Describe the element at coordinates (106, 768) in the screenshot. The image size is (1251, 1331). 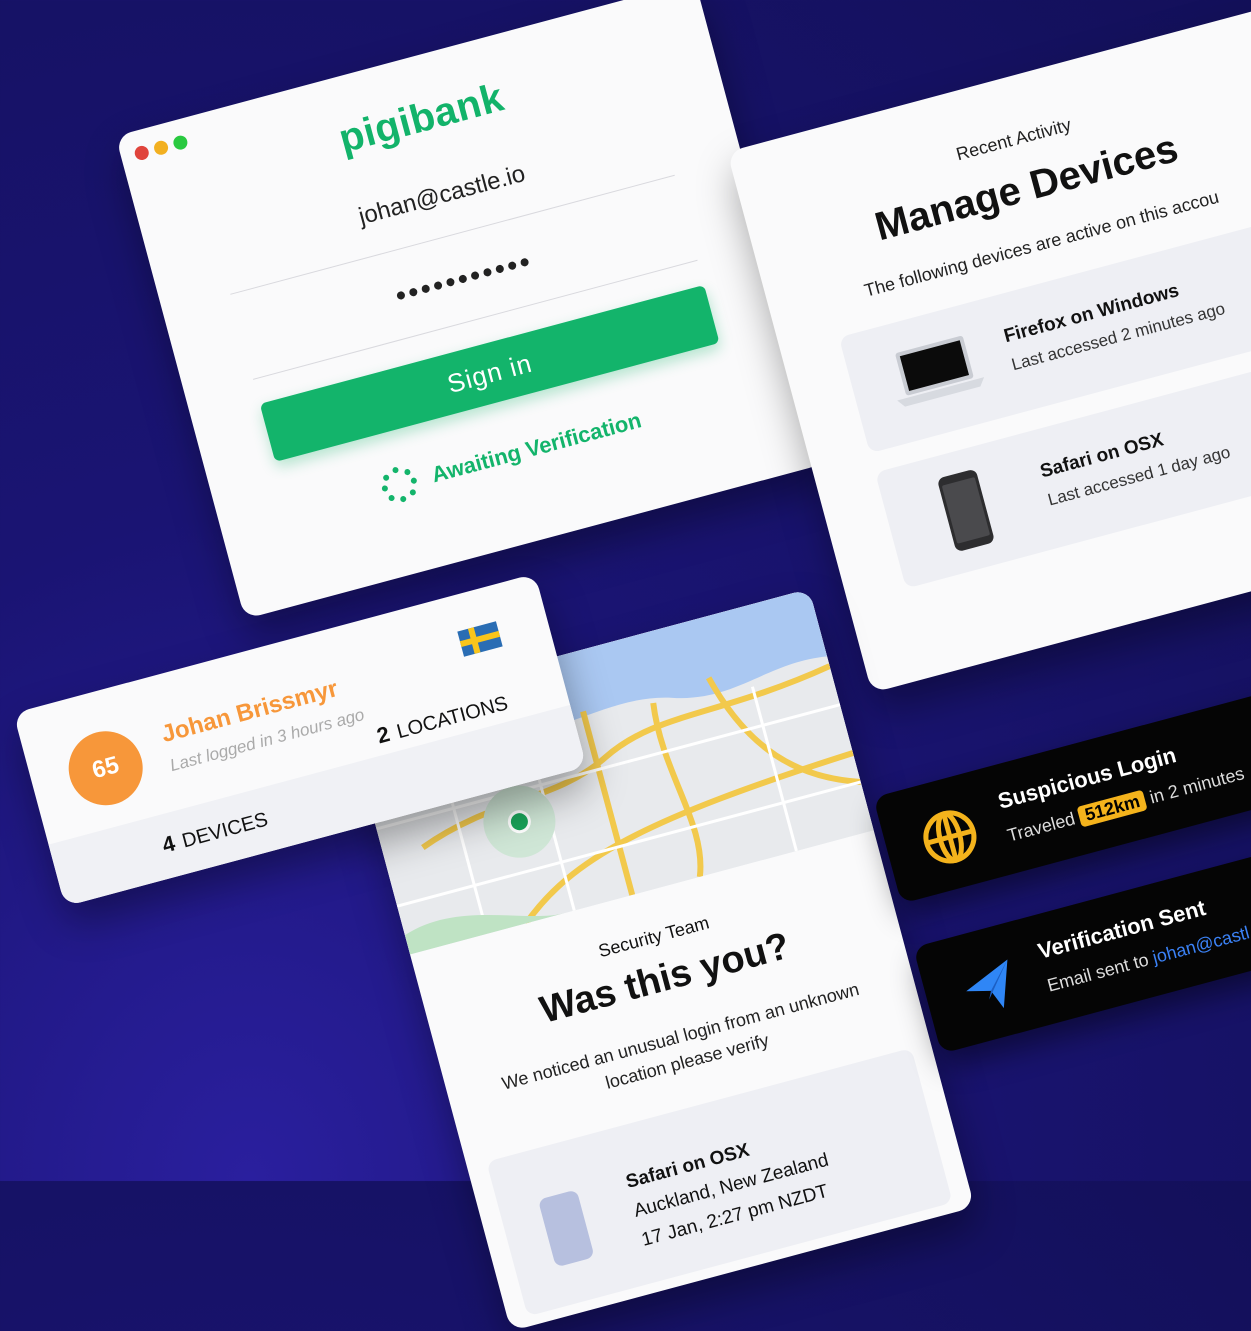
I see `risk-score-badge: 65` at that location.